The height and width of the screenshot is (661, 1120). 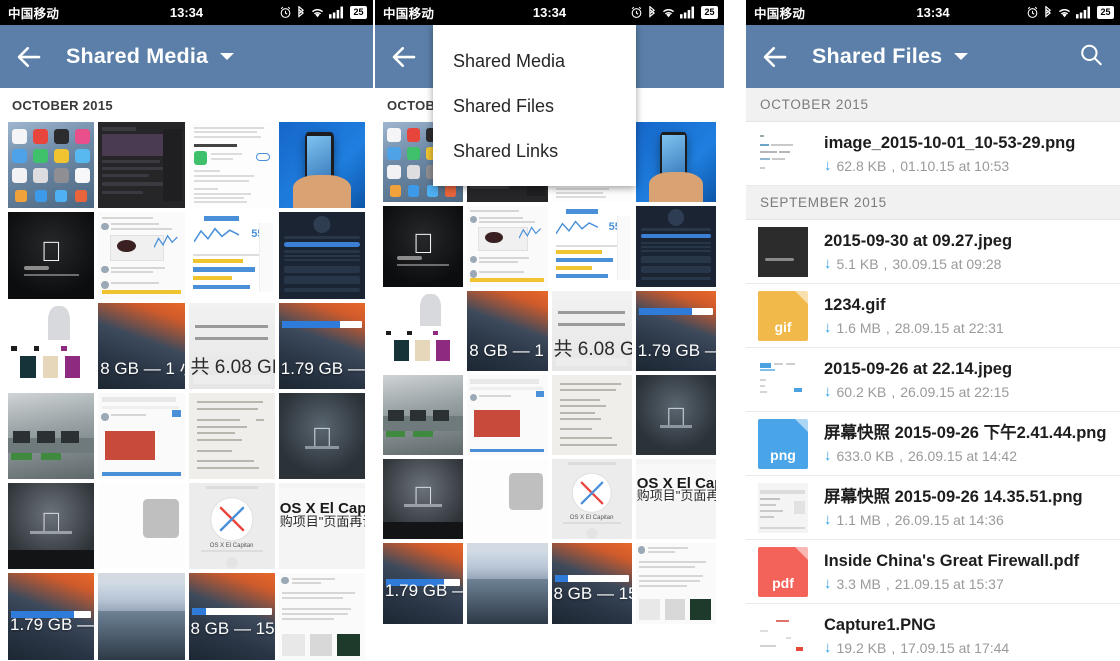 I want to click on app-bar: Shared Files, so click(x=933, y=56).